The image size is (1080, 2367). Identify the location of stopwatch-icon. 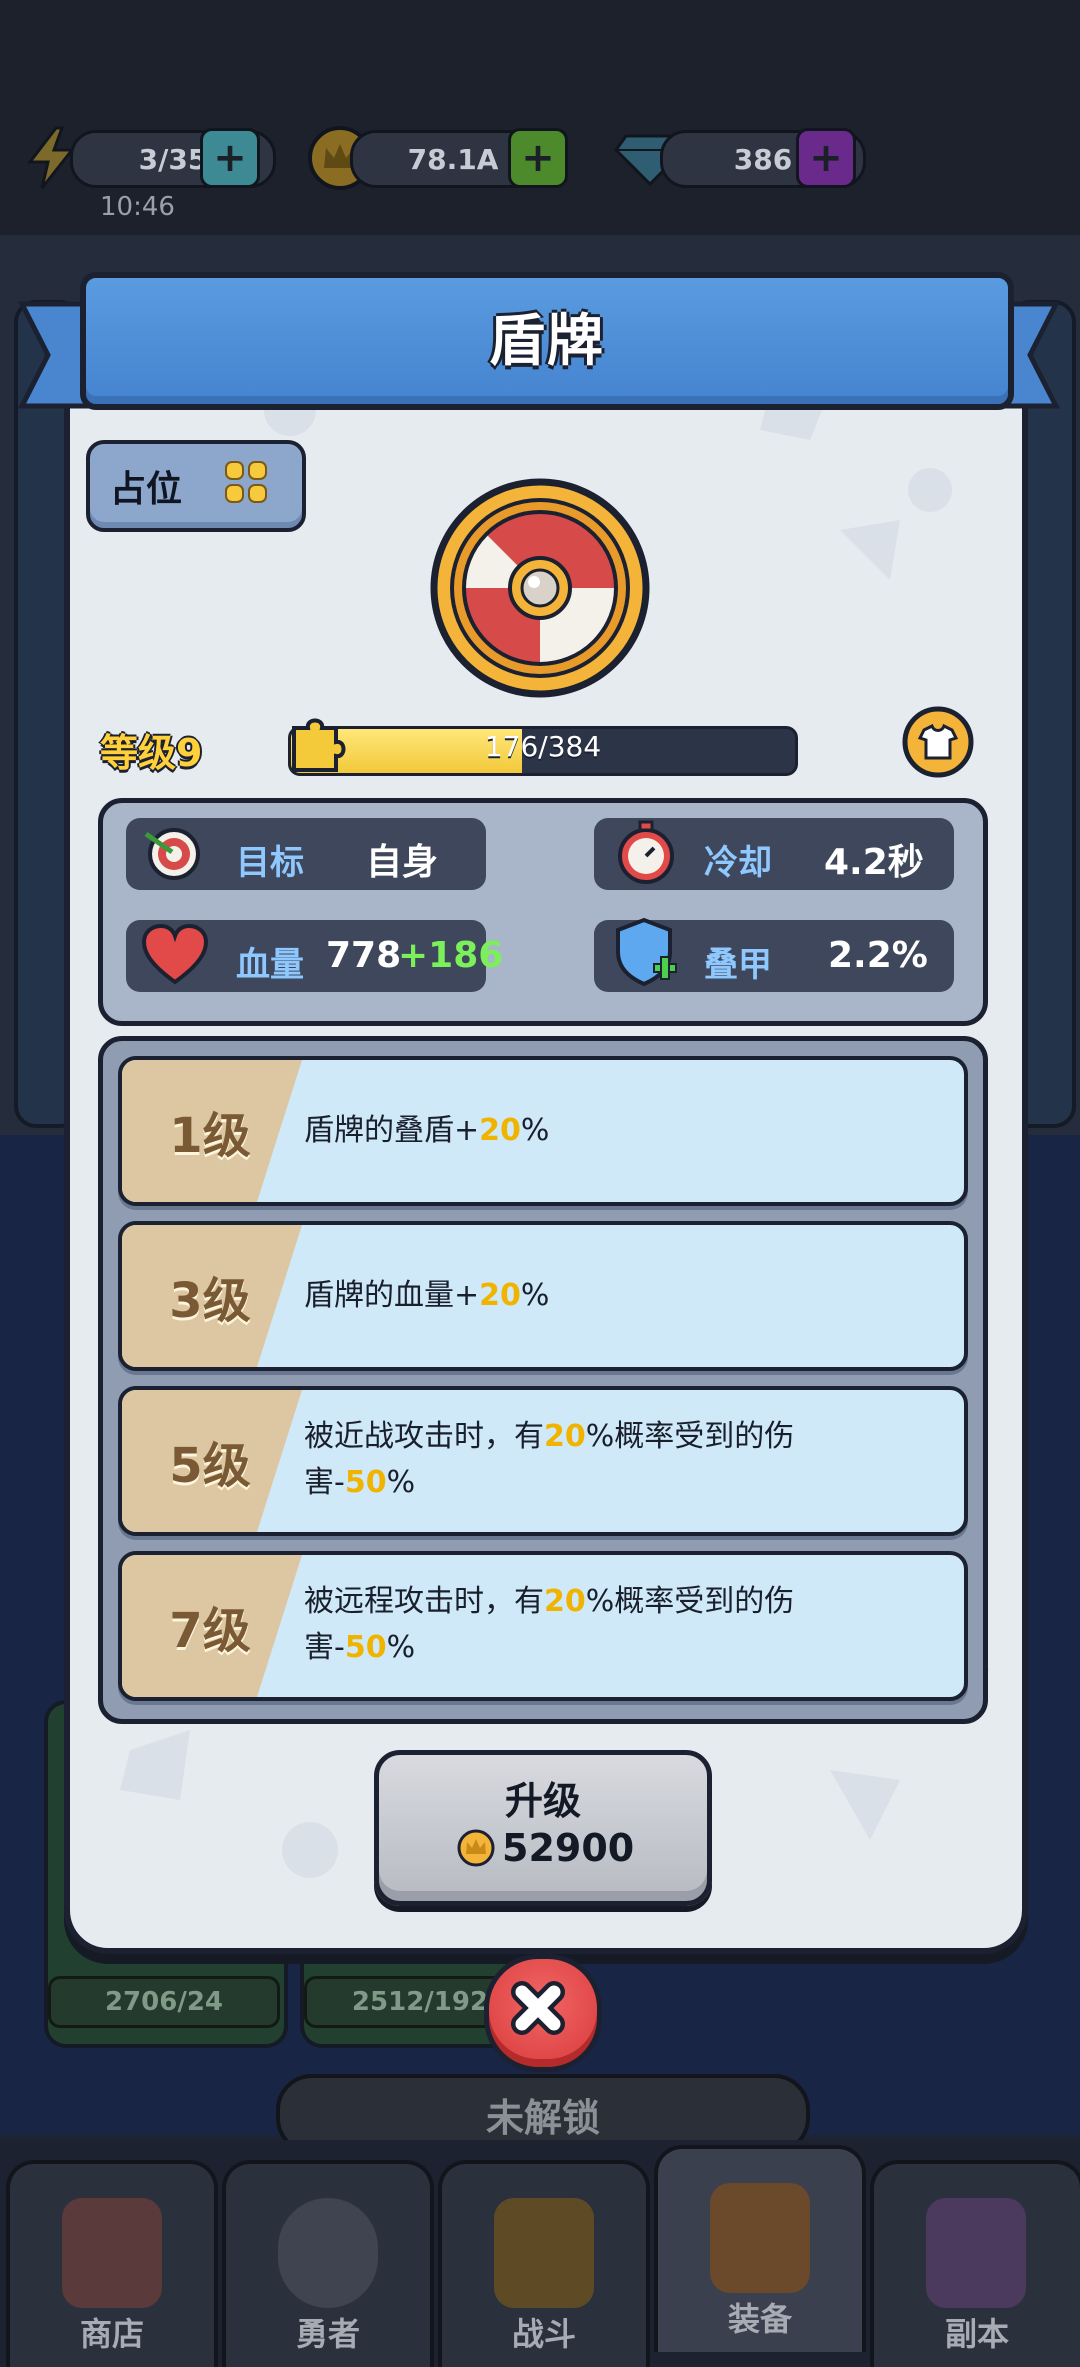
(646, 852).